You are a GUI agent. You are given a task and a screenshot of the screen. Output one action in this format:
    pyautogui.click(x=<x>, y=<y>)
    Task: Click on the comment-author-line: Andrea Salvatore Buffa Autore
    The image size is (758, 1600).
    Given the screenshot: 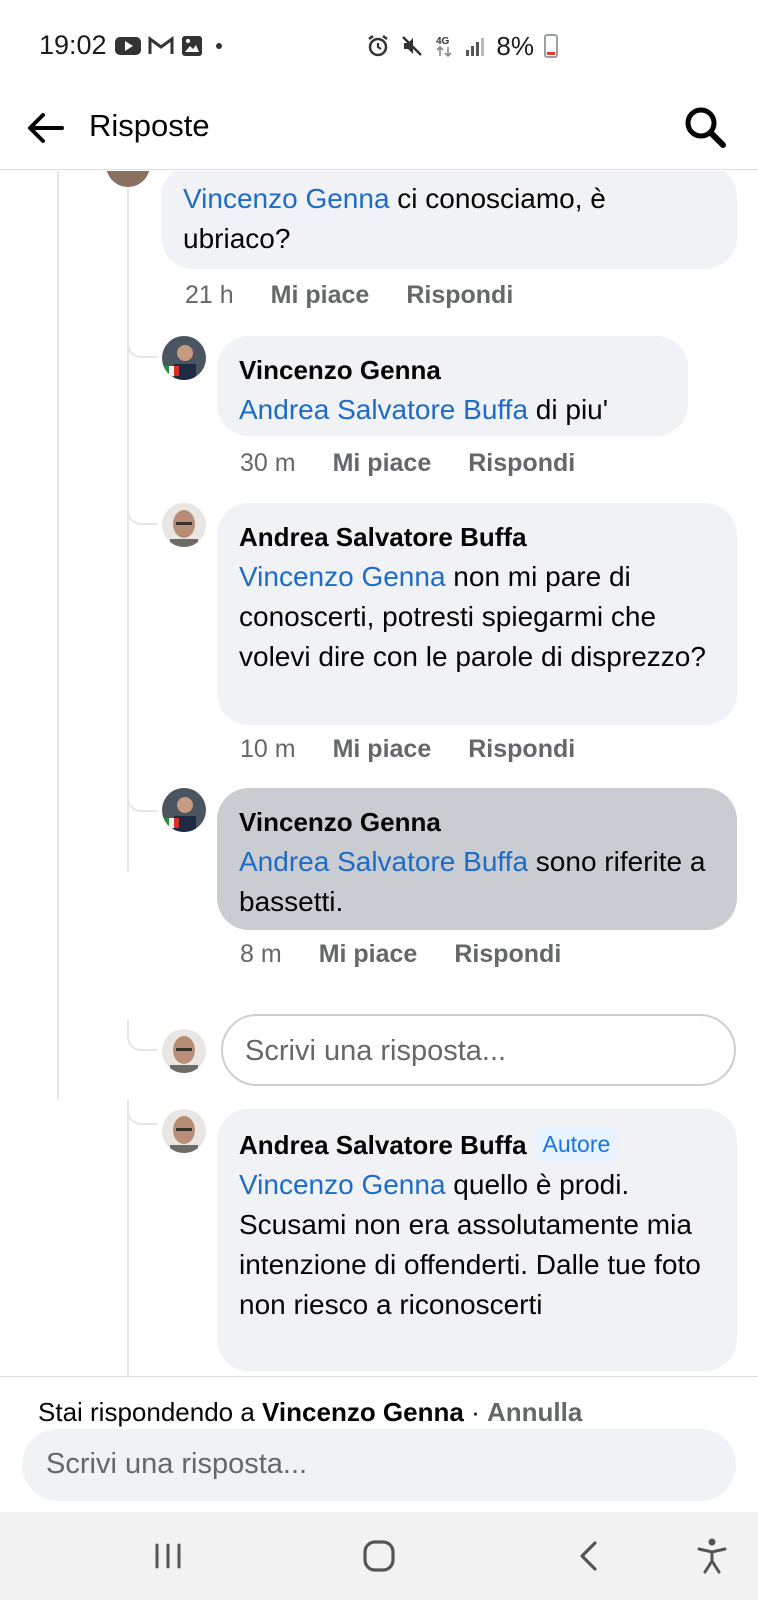 What is the action you would take?
    pyautogui.click(x=477, y=1144)
    